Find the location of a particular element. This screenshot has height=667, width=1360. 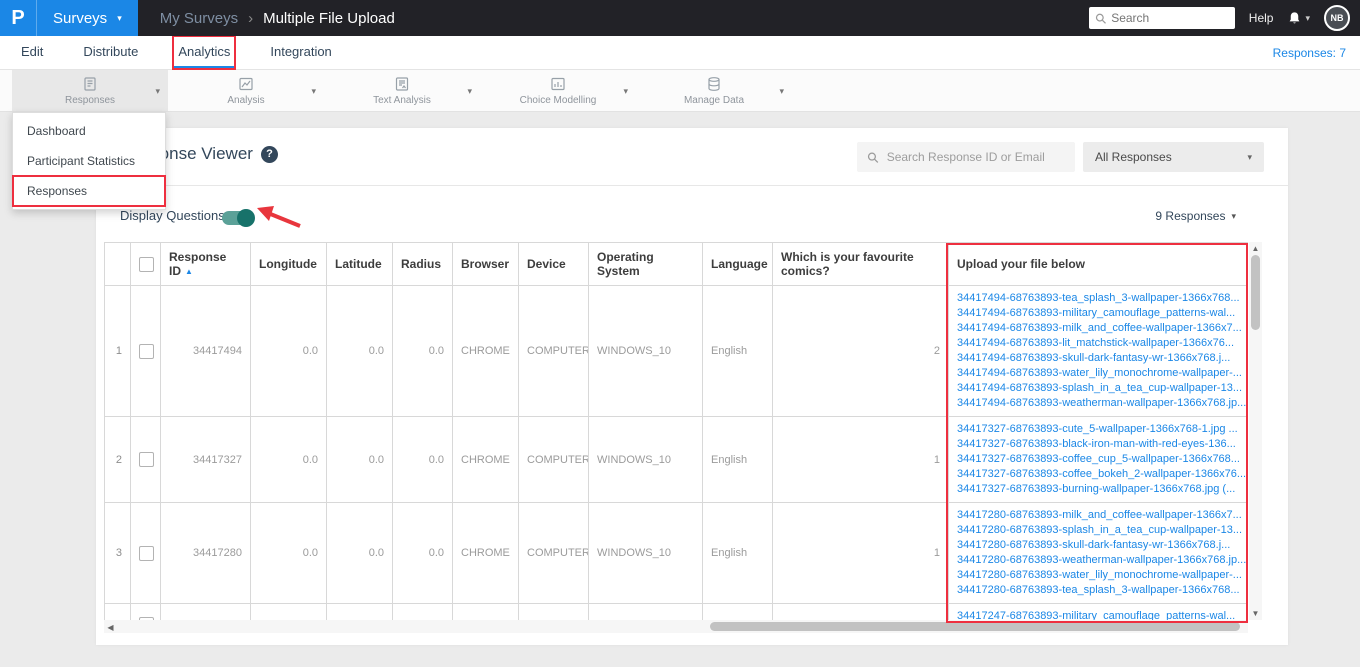

browser-cell is located at coordinates (485, 611).